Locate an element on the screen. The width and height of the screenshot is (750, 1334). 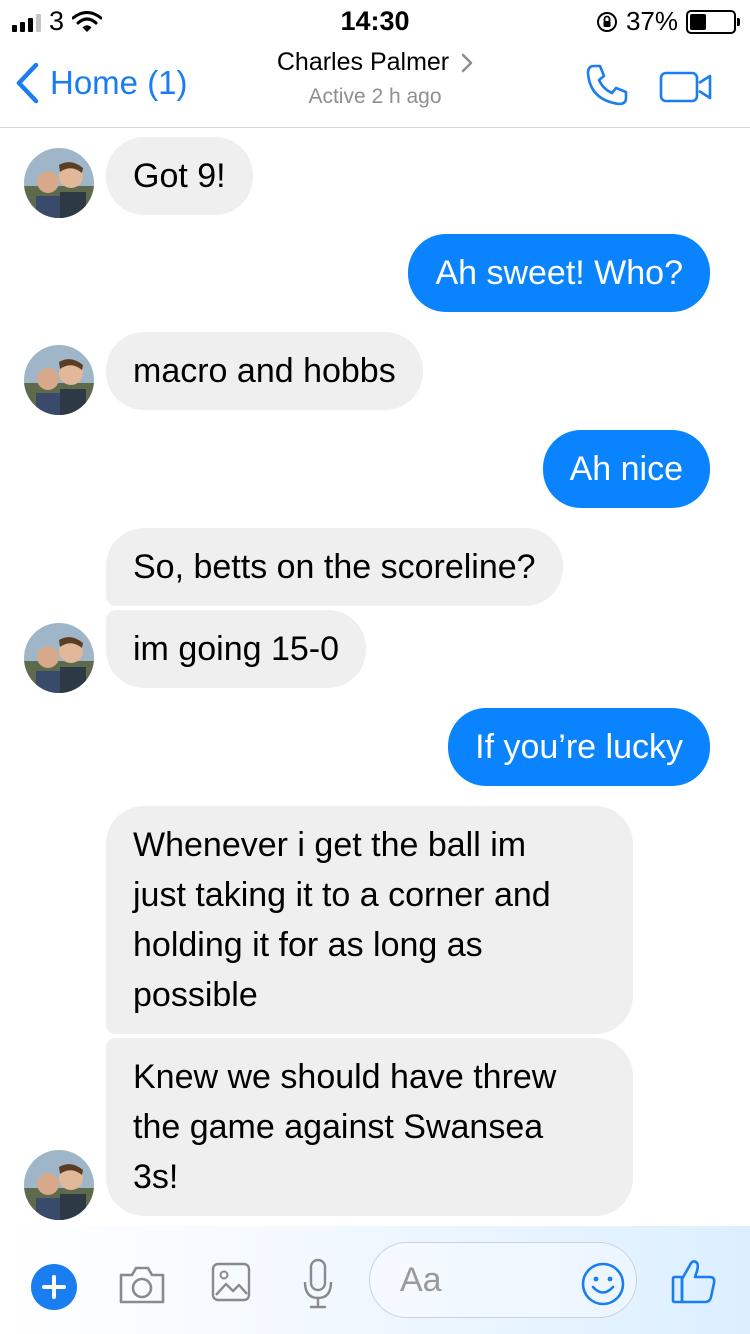
contact-info: Charles Palmer Active 2 h ago is located at coordinates (375, 78).